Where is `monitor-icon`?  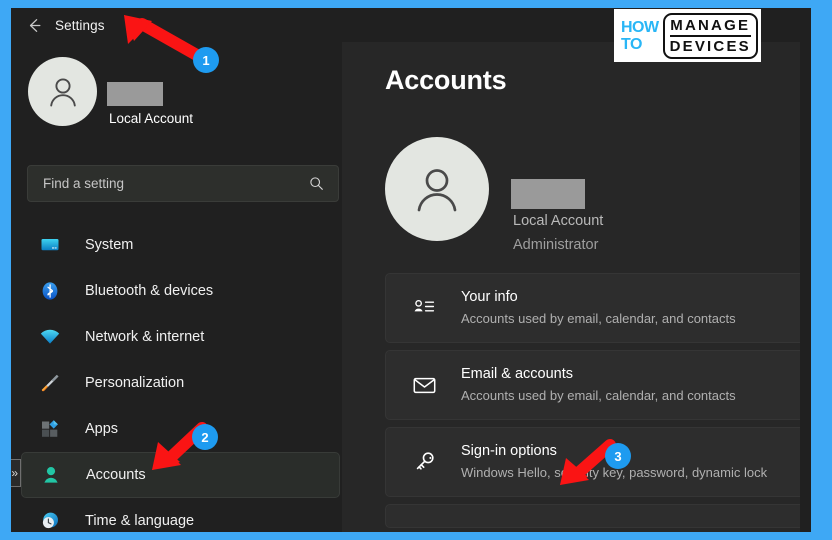
monitor-icon is located at coordinates (50, 245).